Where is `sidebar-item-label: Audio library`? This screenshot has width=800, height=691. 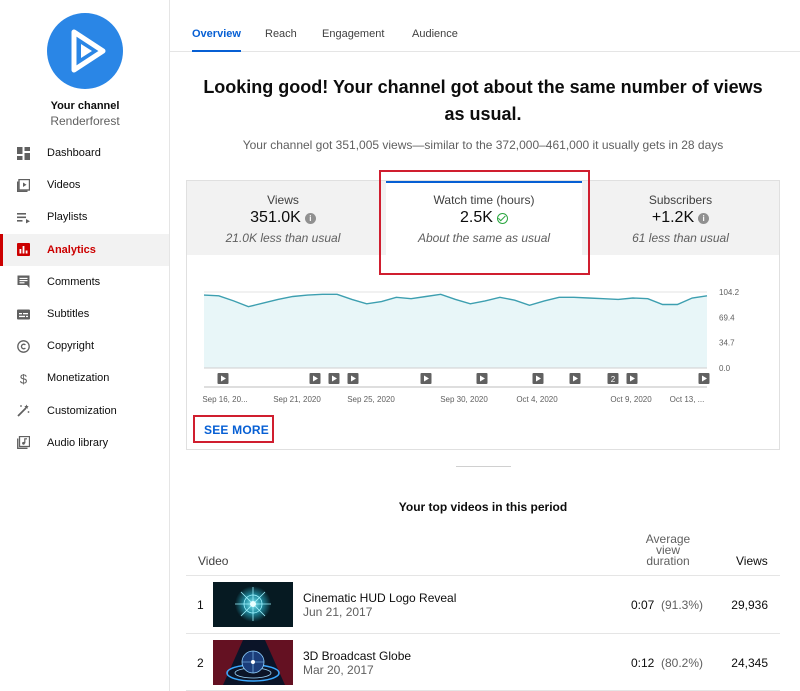 sidebar-item-label: Audio library is located at coordinates (78, 442).